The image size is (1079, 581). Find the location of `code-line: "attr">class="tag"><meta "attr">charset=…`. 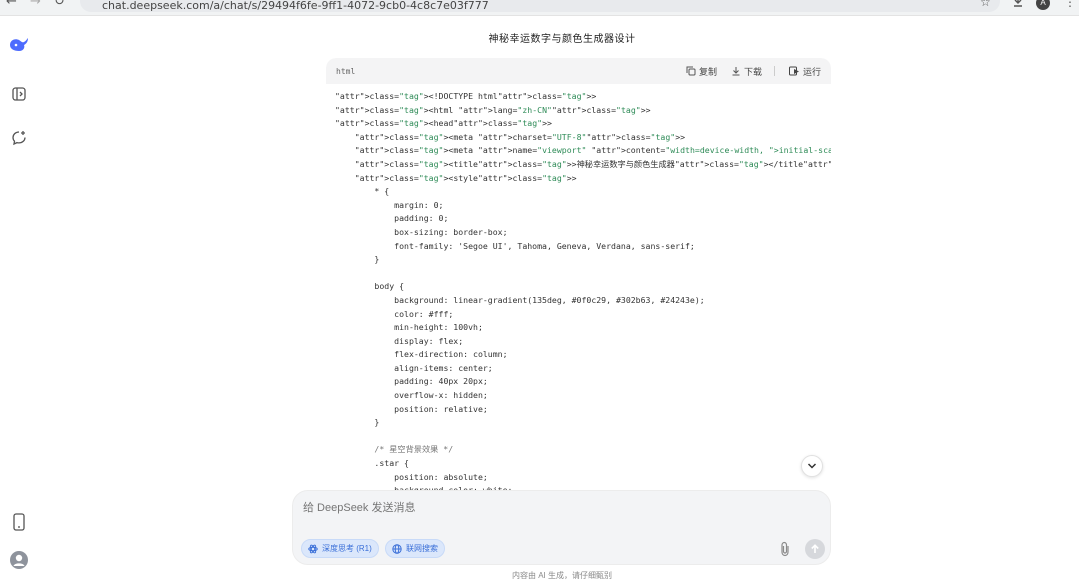

code-line: "attr">class="tag"><meta "attr">charset=… is located at coordinates (520, 136).